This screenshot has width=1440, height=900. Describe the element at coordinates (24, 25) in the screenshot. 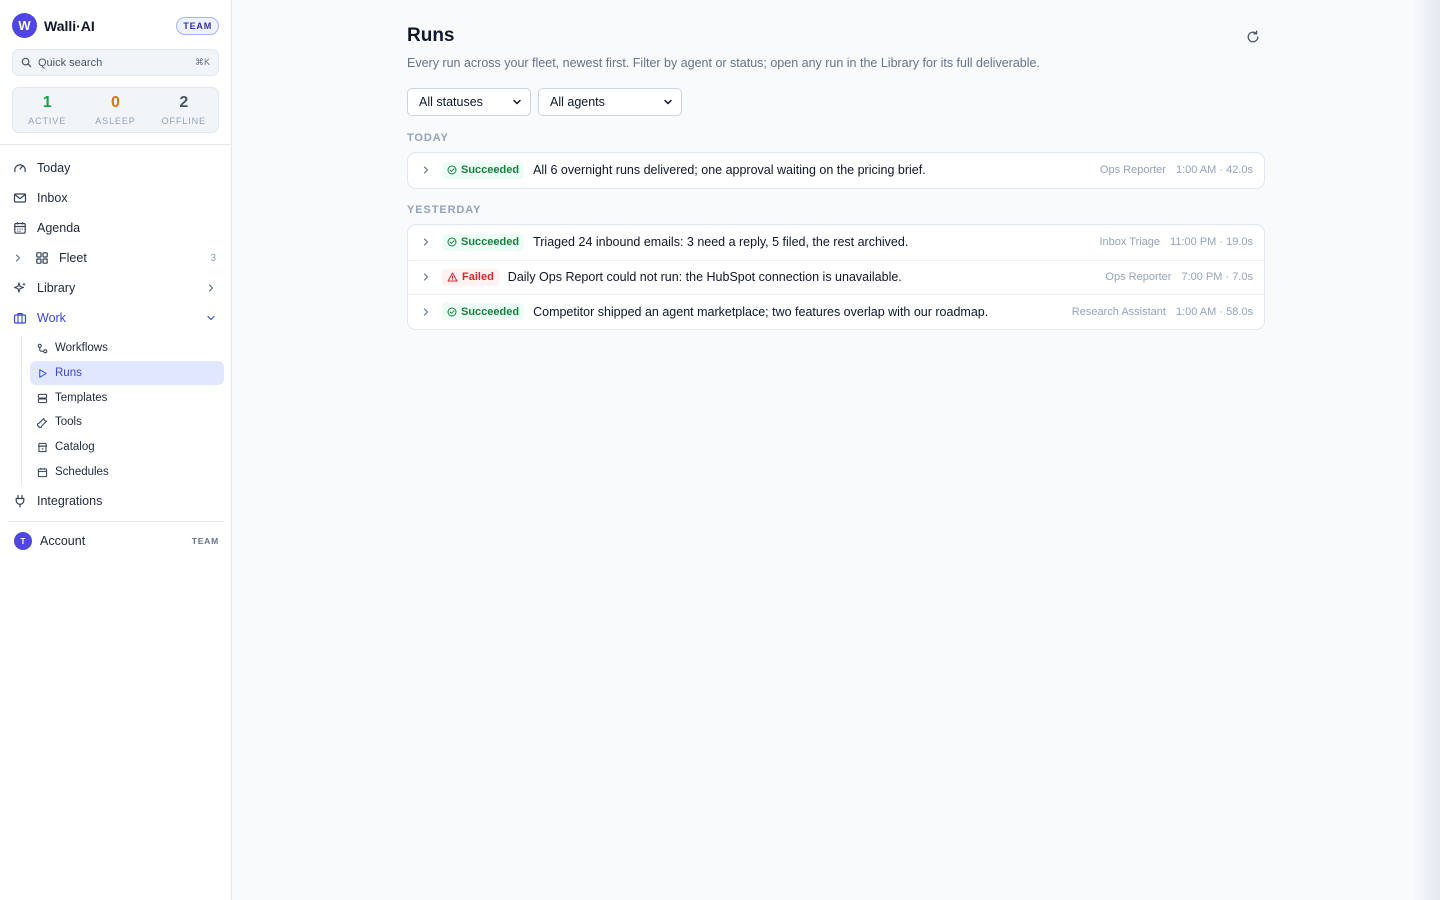

I see `brand-logo: W` at that location.